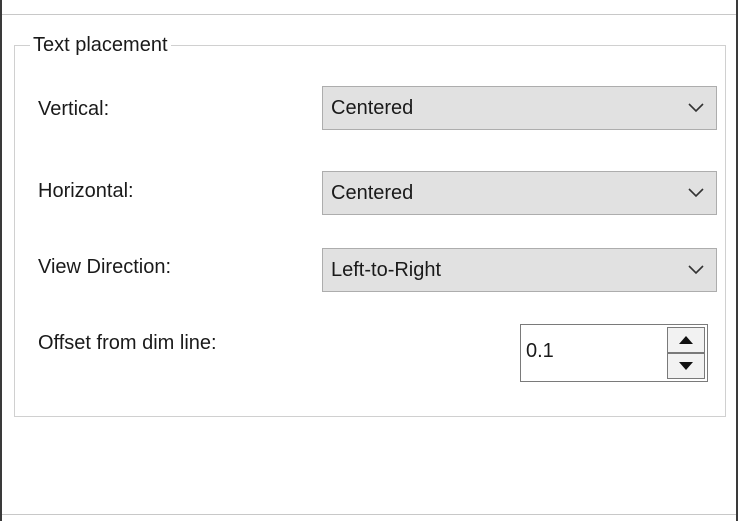 The height and width of the screenshot is (521, 754). I want to click on offset-stepper: 0.1, so click(614, 353).